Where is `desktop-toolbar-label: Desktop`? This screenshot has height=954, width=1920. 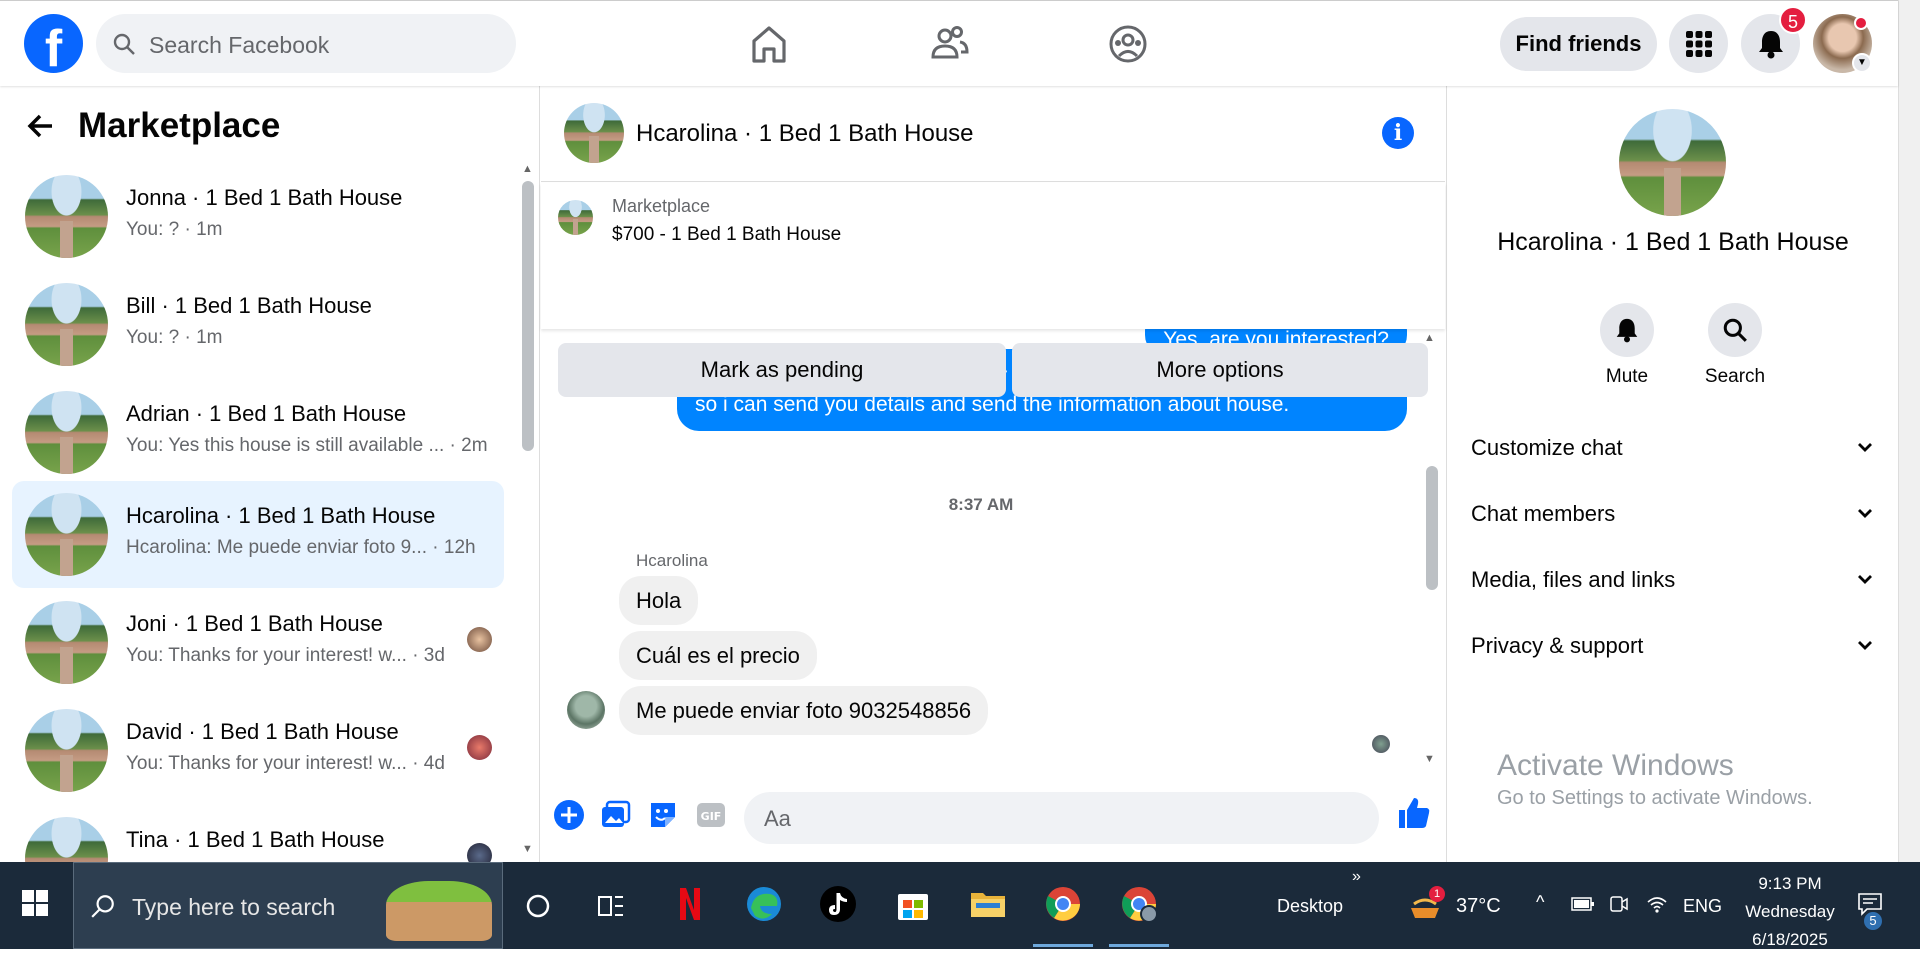
desktop-toolbar-label: Desktop is located at coordinates (1310, 906).